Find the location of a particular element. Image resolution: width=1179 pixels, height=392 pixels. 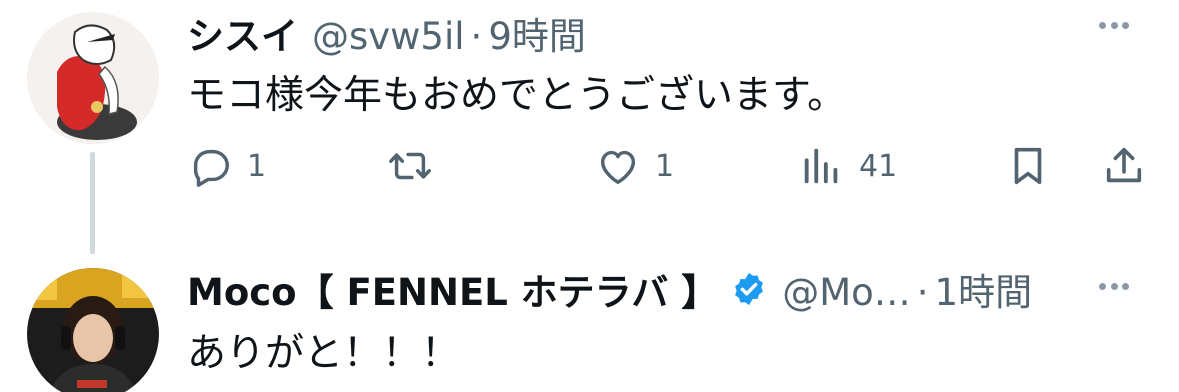

tweet-actions: 1 1 41 is located at coordinates (667, 166).